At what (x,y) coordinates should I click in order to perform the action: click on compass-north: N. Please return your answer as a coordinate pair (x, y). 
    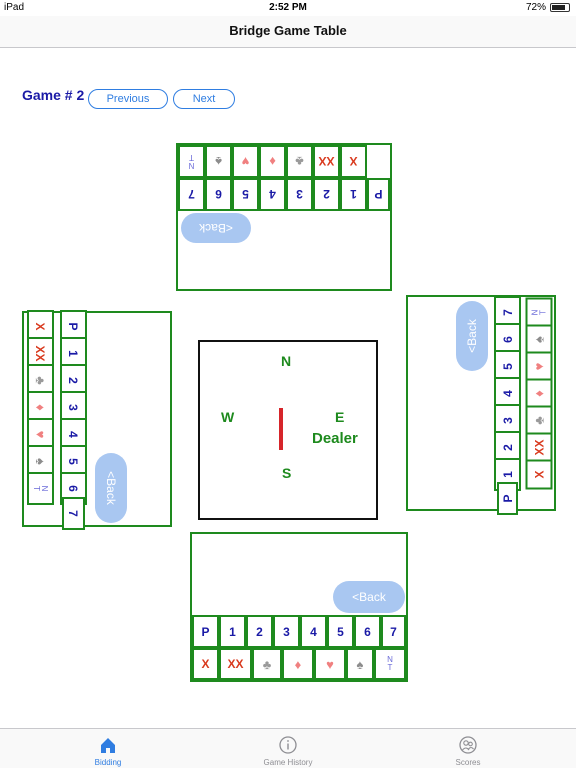
    Looking at the image, I should click on (286, 361).